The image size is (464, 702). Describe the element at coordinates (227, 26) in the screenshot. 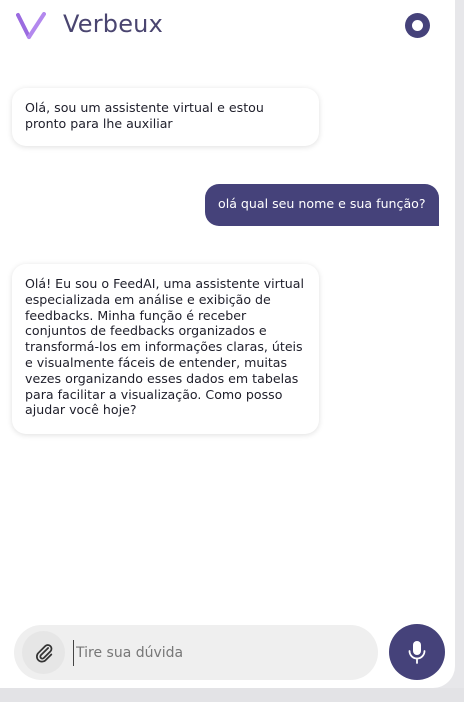

I see `chat-header: Verbeux` at that location.